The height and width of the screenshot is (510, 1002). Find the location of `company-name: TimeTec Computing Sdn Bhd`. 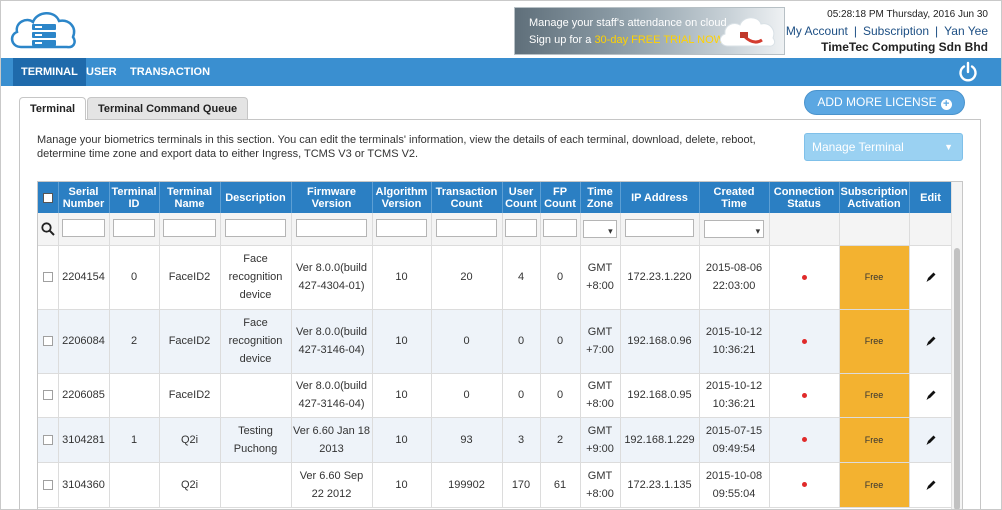

company-name: TimeTec Computing Sdn Bhd is located at coordinates (904, 47).